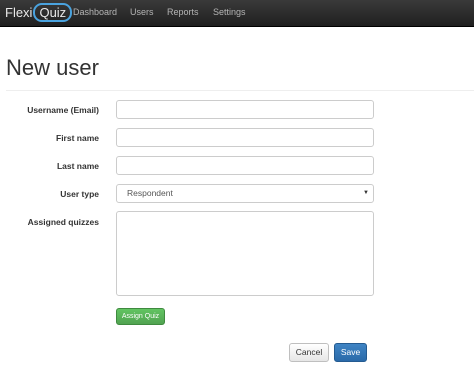  Describe the element at coordinates (77, 166) in the screenshot. I see `last-name-label: Last name` at that location.